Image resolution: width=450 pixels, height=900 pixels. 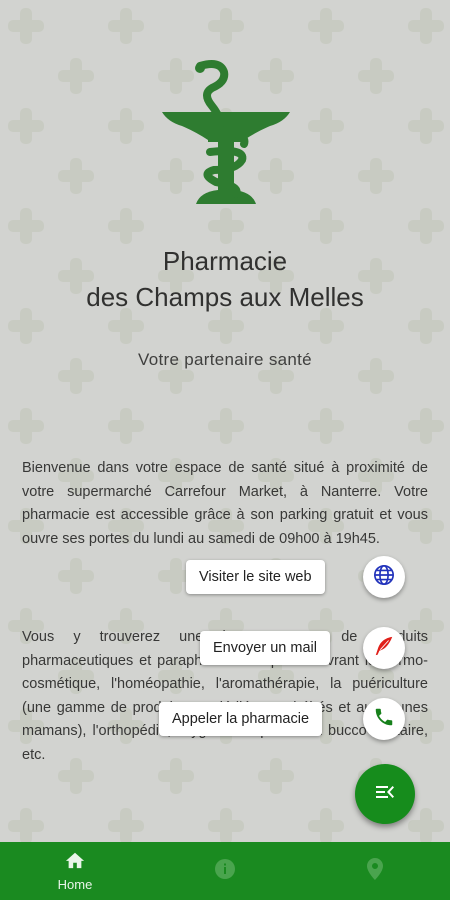 I want to click on feather-icon, so click(x=384, y=648).